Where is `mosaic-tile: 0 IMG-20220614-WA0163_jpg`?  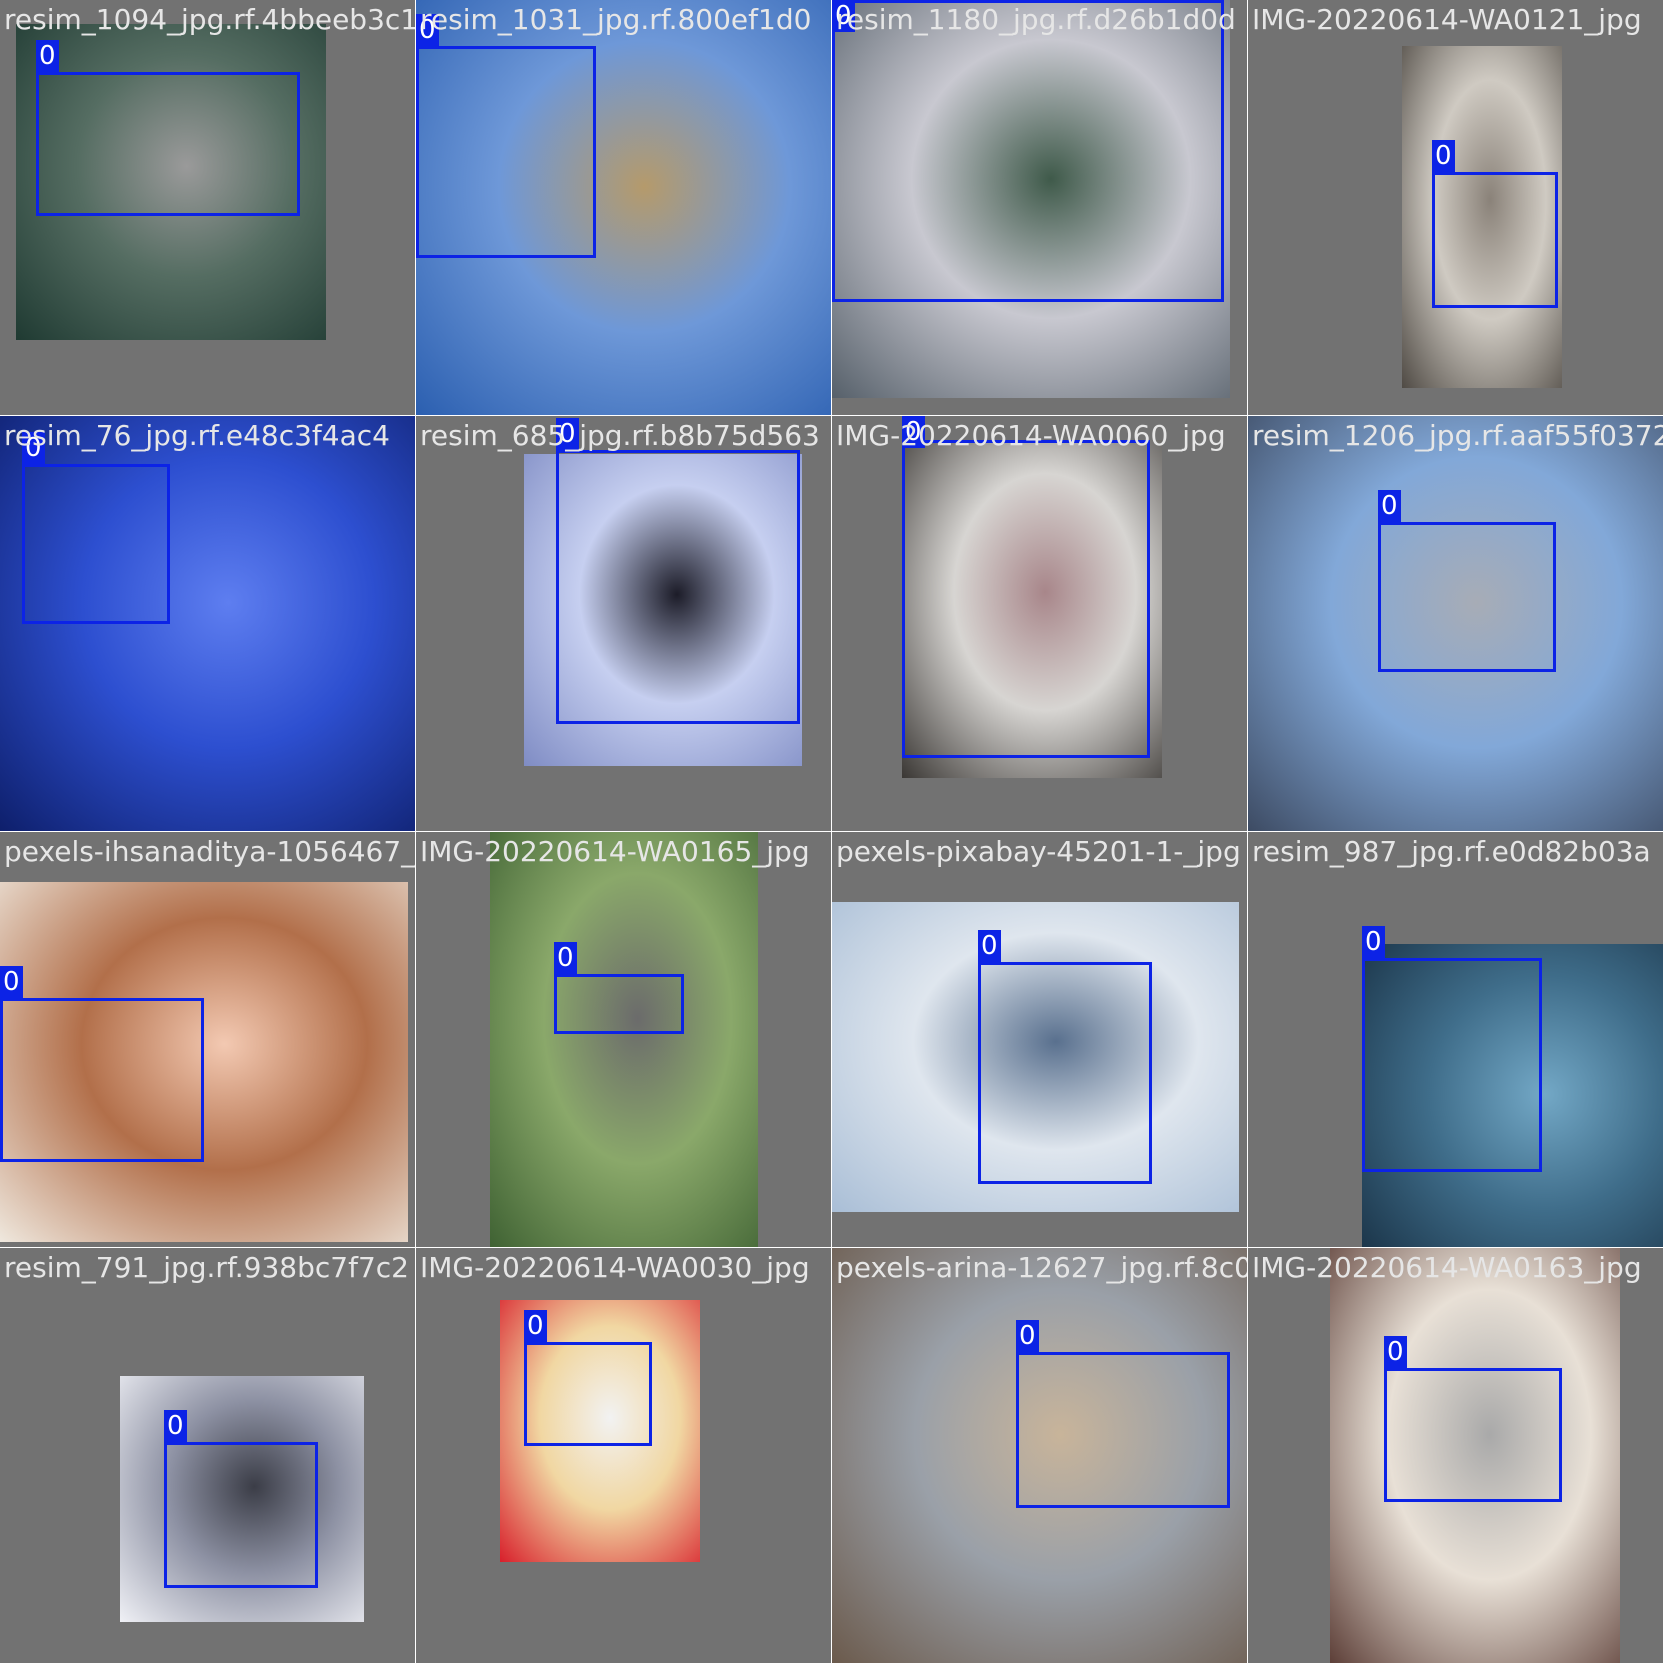 mosaic-tile: 0 IMG-20220614-WA0163_jpg is located at coordinates (1455, 1455).